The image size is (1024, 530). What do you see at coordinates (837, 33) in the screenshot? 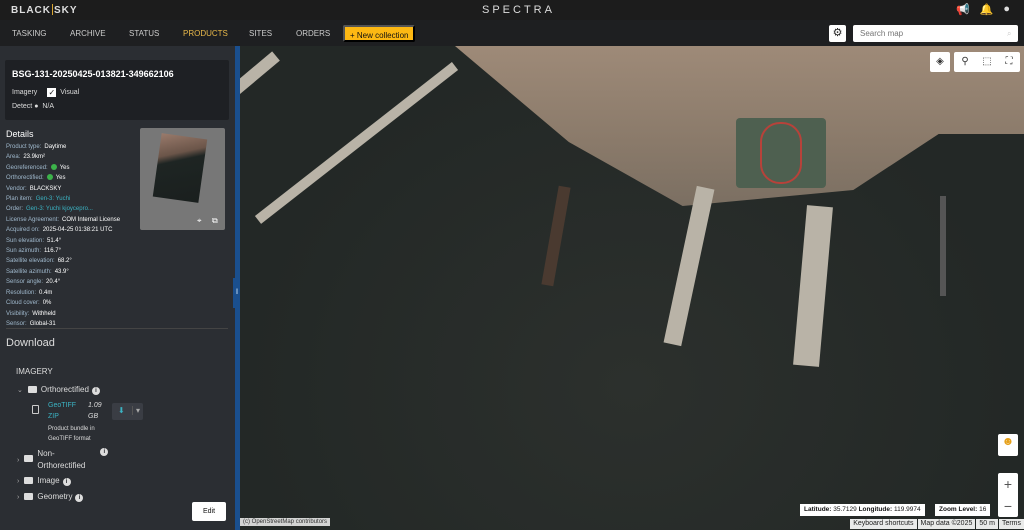
I see `gear-icon: ⚙` at bounding box center [837, 33].